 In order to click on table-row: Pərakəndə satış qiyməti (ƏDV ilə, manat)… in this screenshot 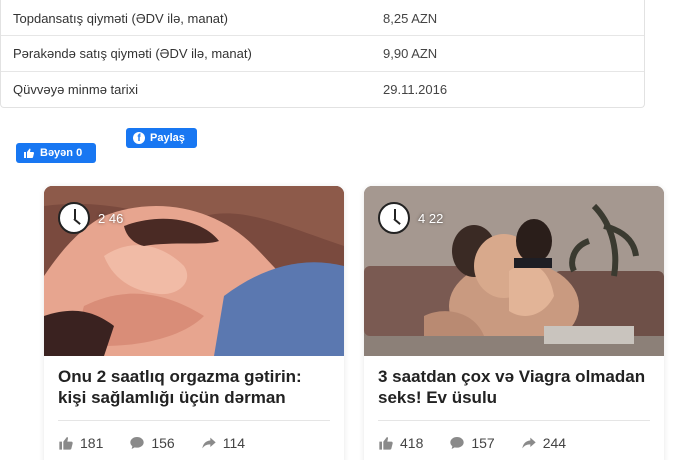, I will do `click(322, 53)`.